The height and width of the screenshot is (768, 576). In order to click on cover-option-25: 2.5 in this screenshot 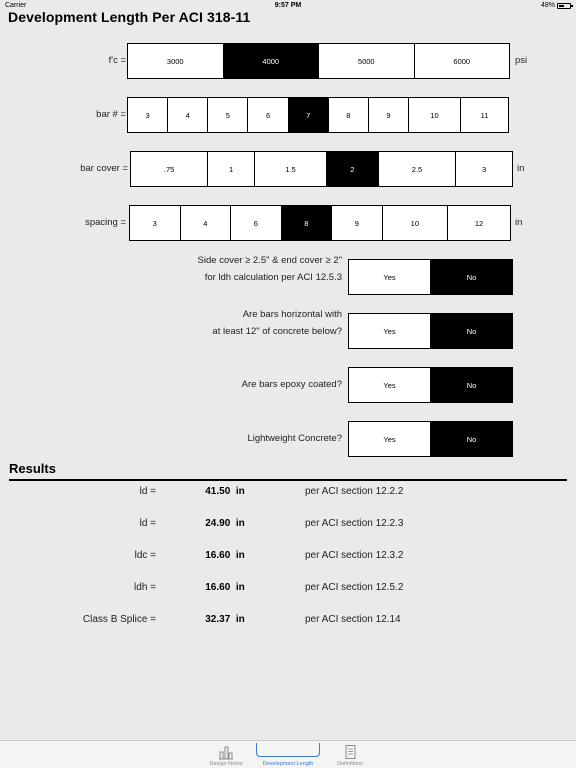, I will do `click(418, 169)`.